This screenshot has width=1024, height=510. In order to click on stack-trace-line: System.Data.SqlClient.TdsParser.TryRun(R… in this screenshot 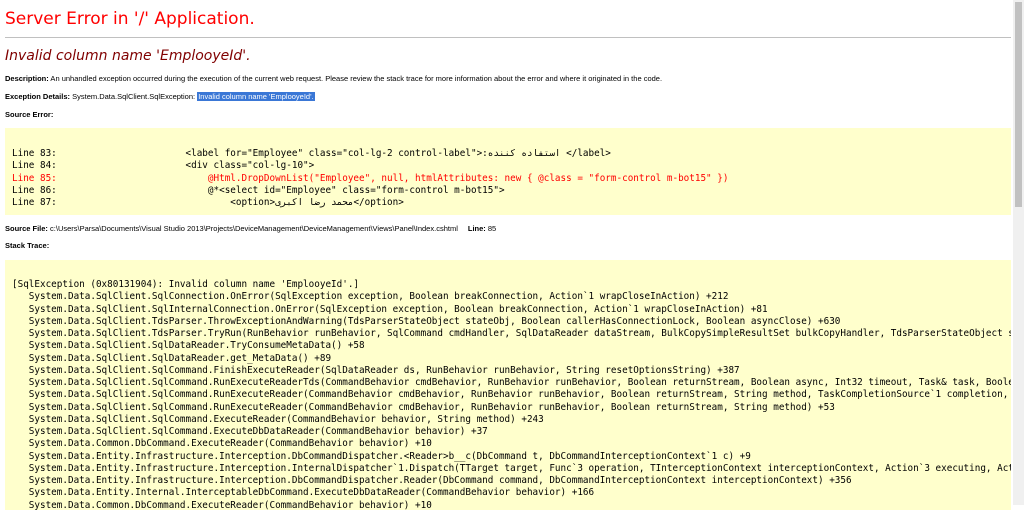, I will do `click(511, 334)`.